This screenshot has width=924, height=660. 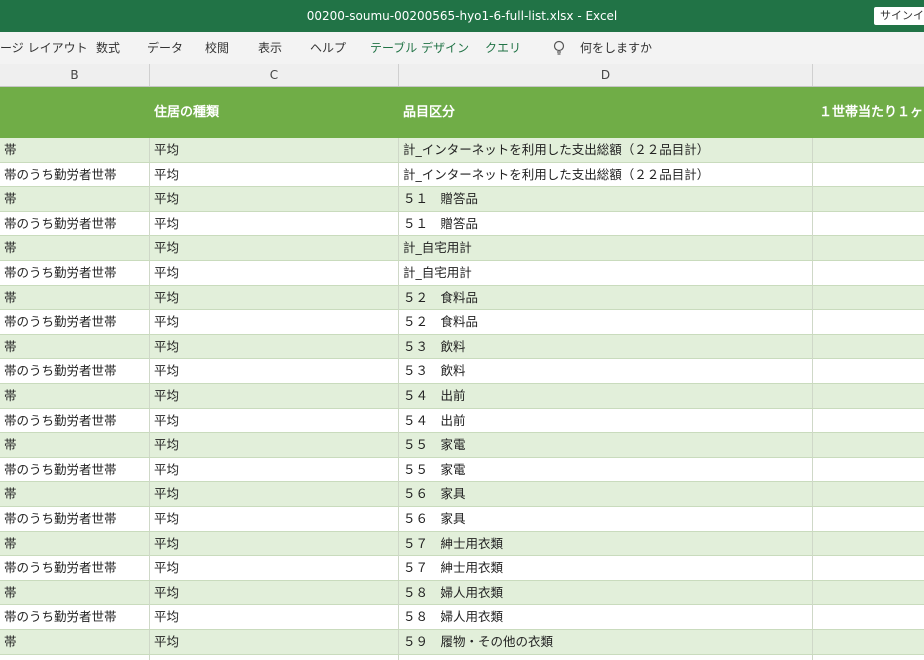 I want to click on header-cell-item-category: 品目区分, so click(x=608, y=112).